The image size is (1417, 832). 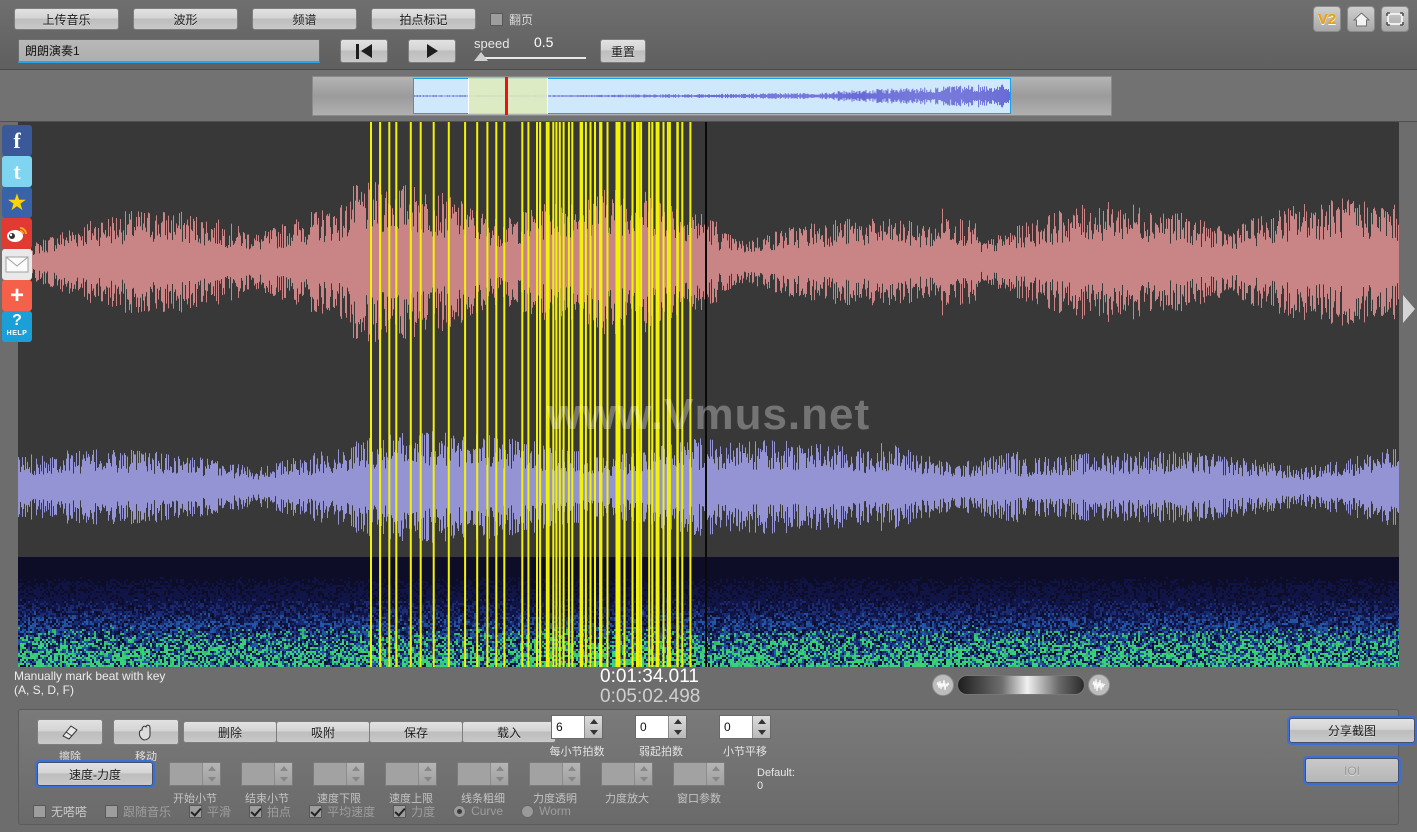 I want to click on speed-slider-track, so click(x=532, y=58).